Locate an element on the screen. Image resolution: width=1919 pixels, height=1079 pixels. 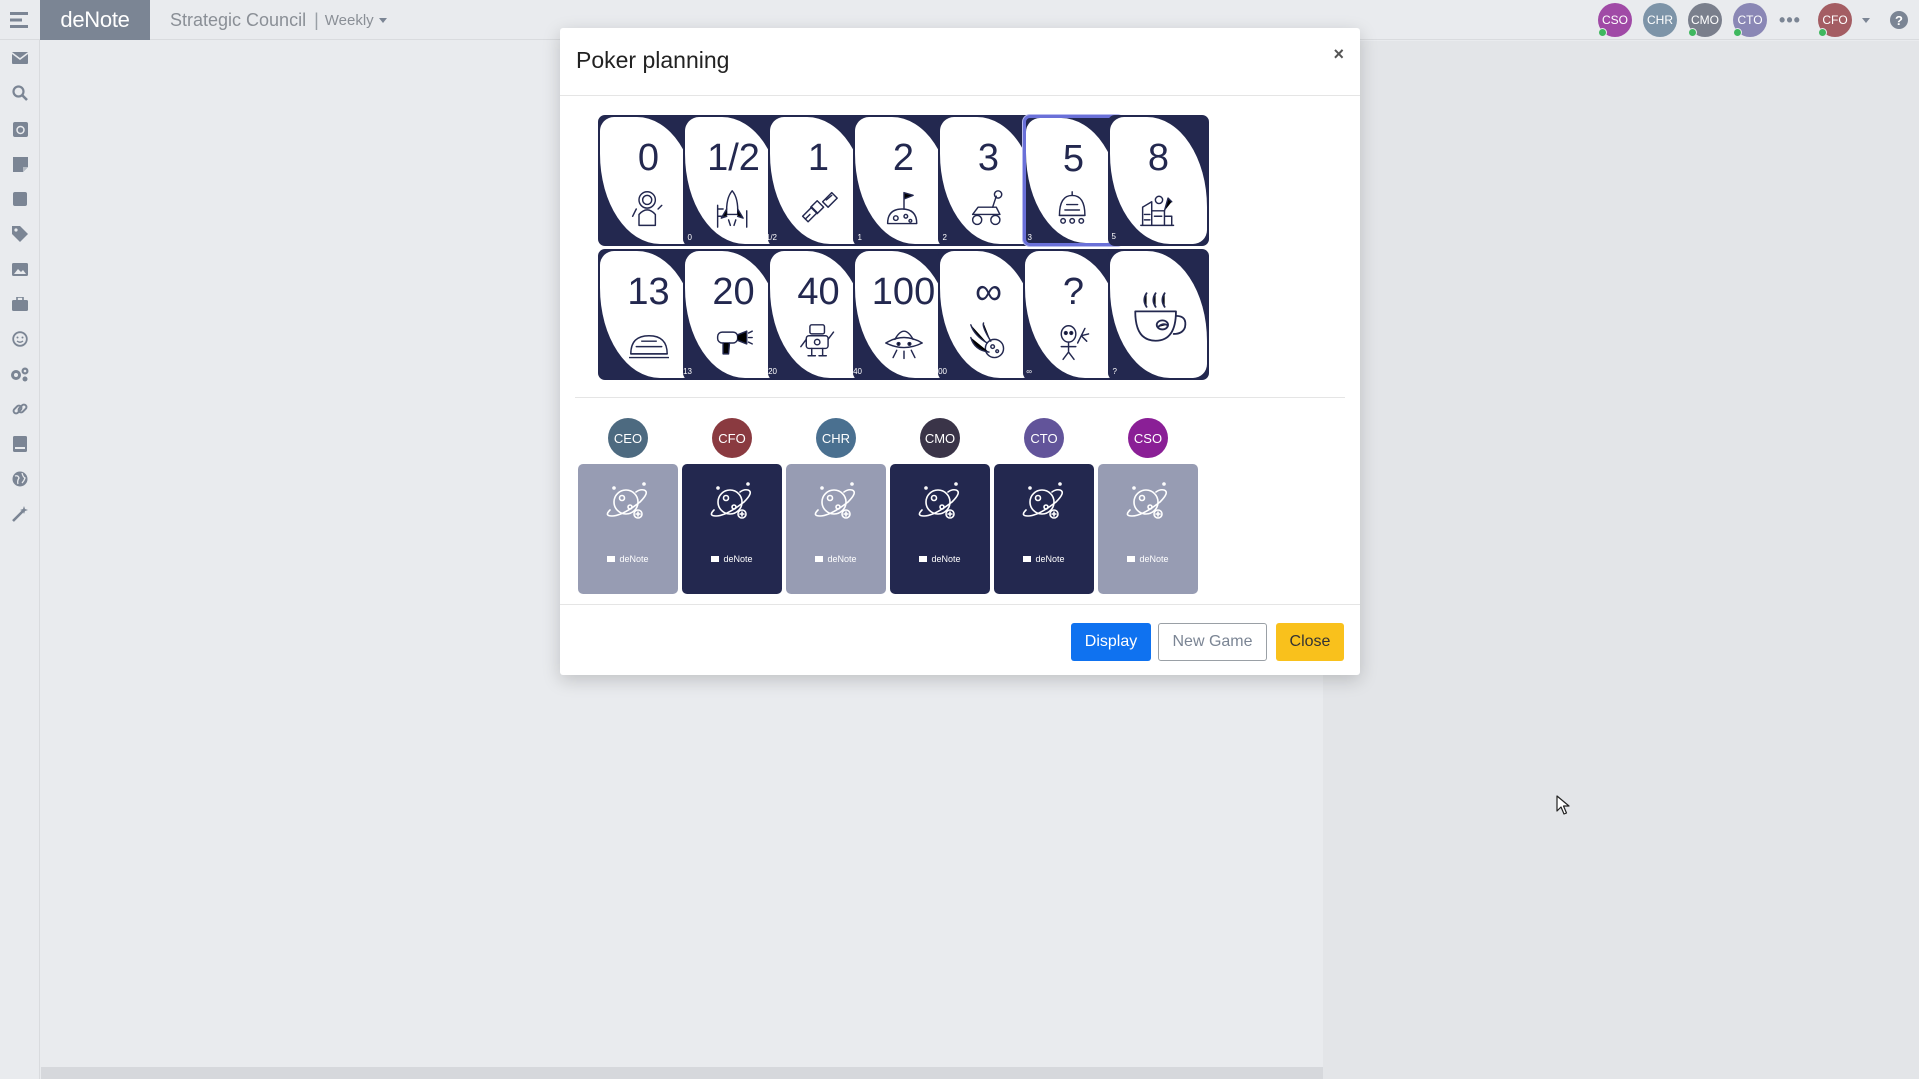
comet-icon is located at coordinates (989, 345).